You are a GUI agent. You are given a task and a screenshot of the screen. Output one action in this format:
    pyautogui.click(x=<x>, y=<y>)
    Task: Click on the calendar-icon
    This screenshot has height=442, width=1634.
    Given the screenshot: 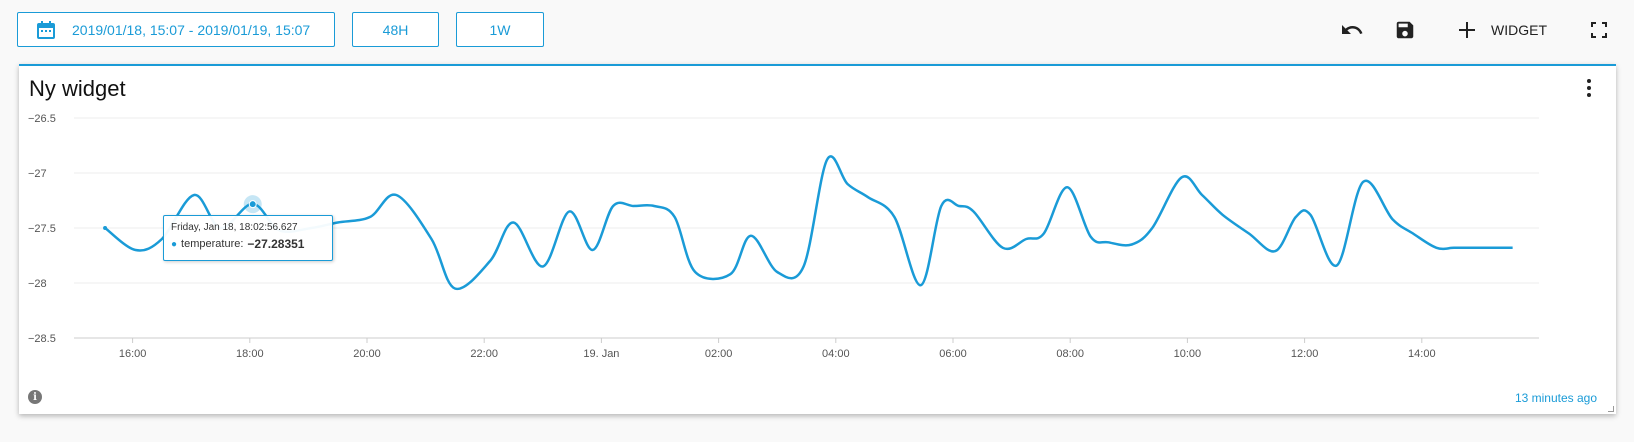 What is the action you would take?
    pyautogui.click(x=46, y=30)
    